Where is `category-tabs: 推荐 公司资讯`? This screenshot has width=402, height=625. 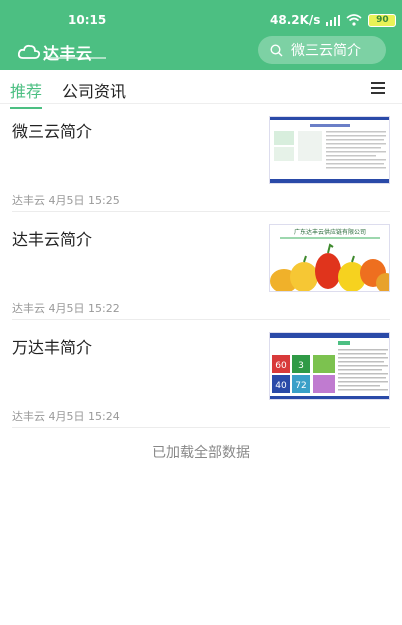 category-tabs: 推荐 公司资讯 is located at coordinates (201, 89).